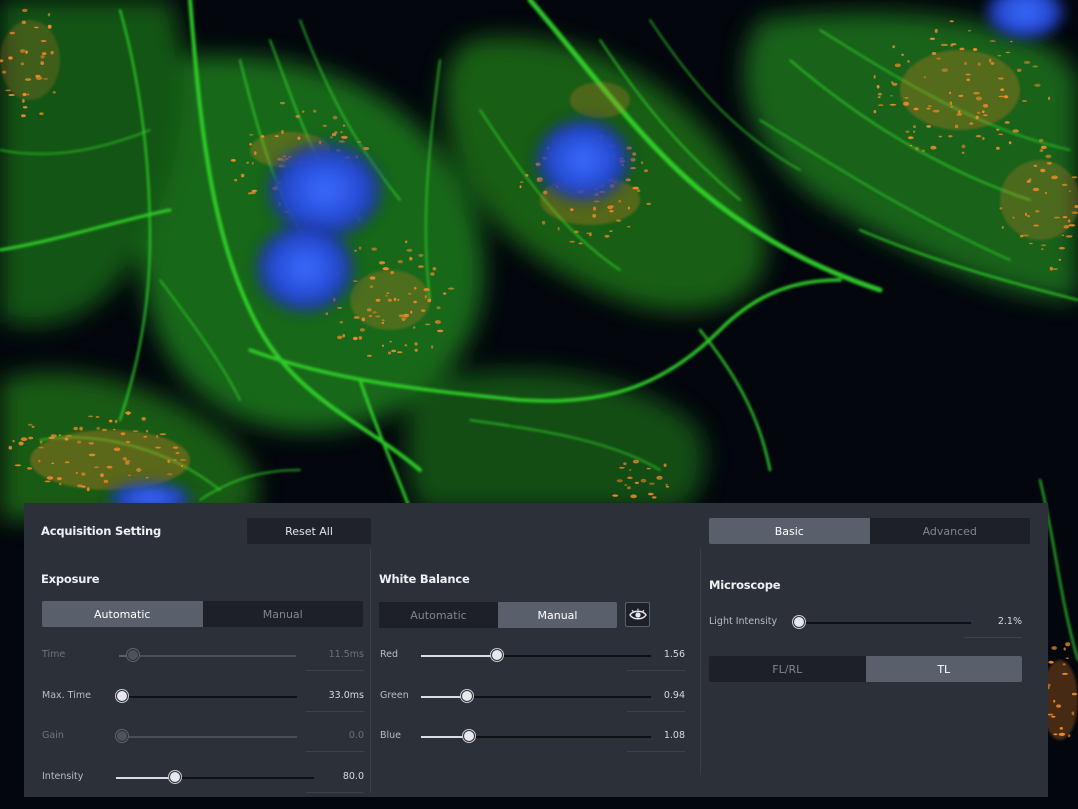  What do you see at coordinates (536, 655) in the screenshot?
I see `wb-red-slider` at bounding box center [536, 655].